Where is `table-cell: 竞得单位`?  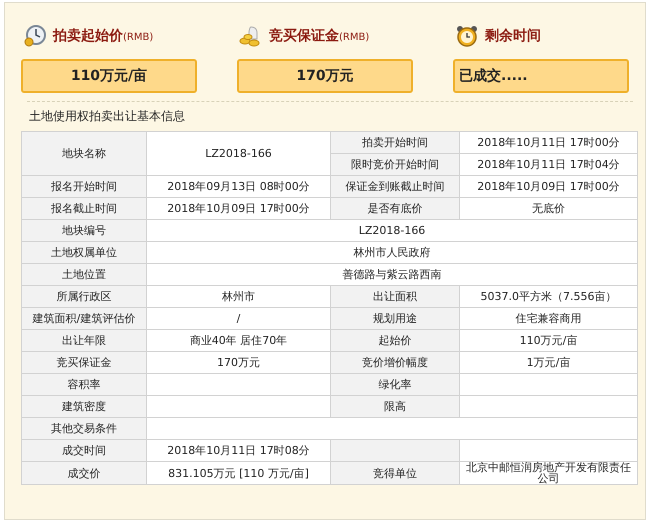
table-cell: 竞得单位 is located at coordinates (395, 473).